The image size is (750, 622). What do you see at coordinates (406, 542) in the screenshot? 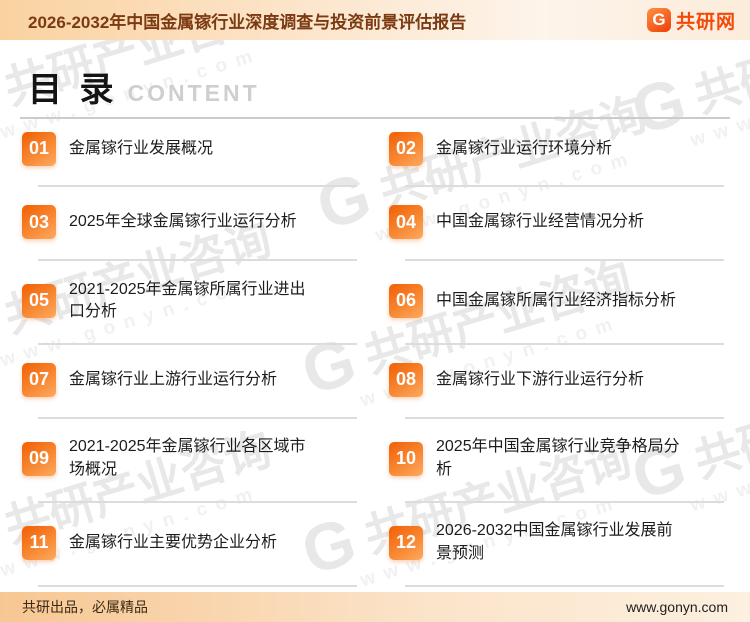
I see `toc-item-number: 12` at bounding box center [406, 542].